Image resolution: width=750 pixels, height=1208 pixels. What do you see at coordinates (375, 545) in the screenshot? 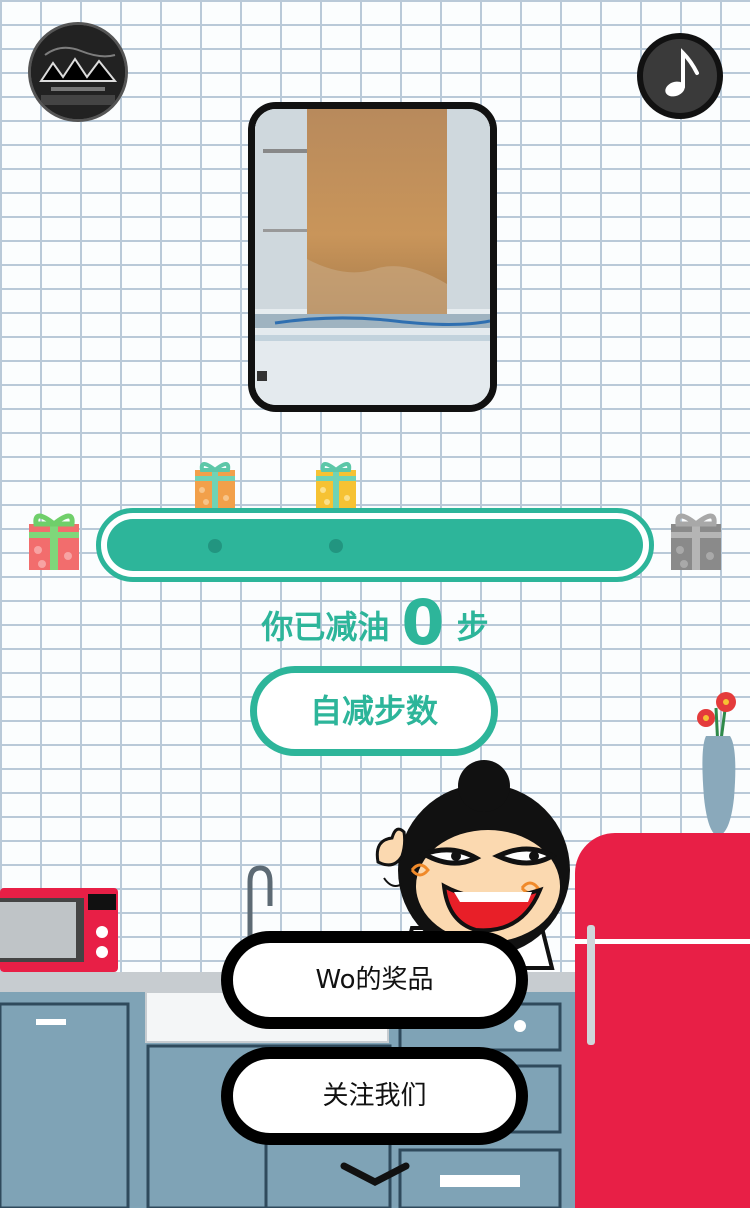
I see `progress-track` at bounding box center [375, 545].